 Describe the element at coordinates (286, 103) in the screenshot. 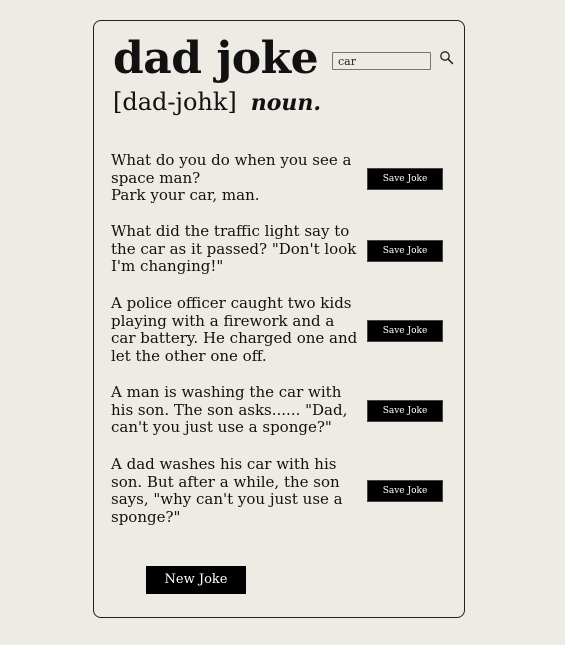

I see `part-of-speech: noun.` at that location.